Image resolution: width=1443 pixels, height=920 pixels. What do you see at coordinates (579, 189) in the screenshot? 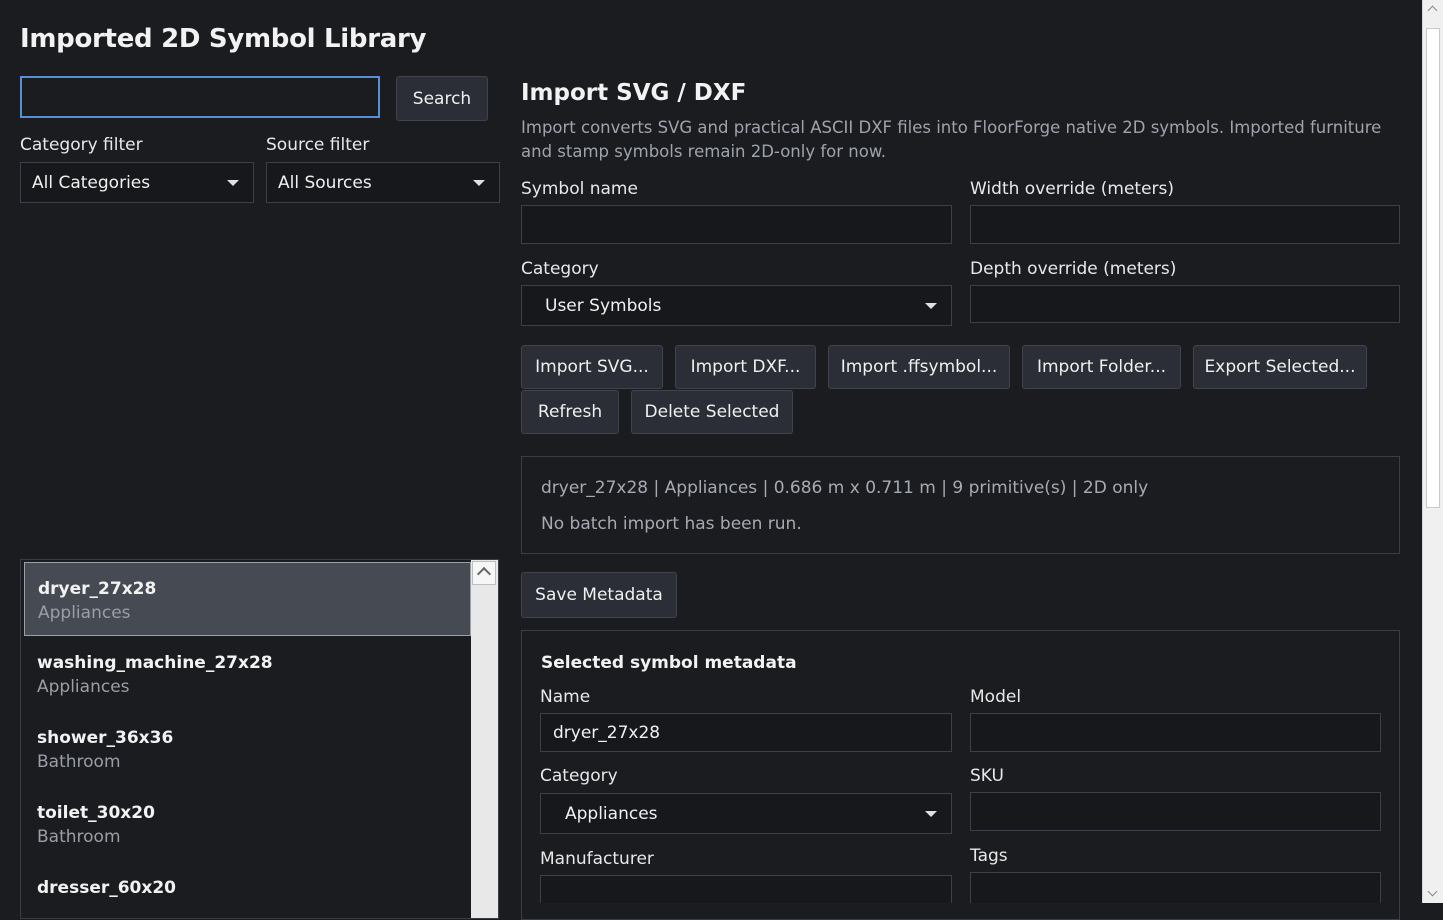
I see `symbol-name-label: Symbol name` at bounding box center [579, 189].